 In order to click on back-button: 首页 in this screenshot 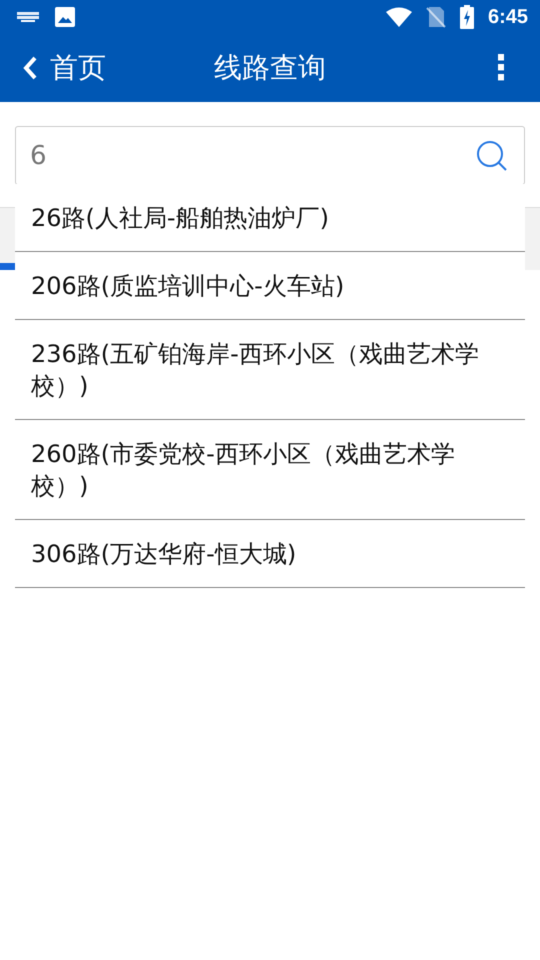, I will do `click(53, 68)`.